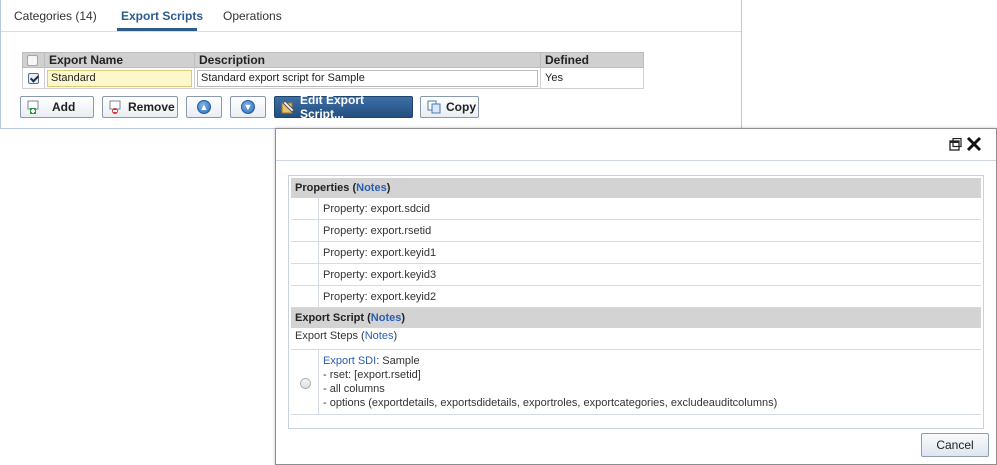  Describe the element at coordinates (116, 107) in the screenshot. I see `remove-icon` at that location.